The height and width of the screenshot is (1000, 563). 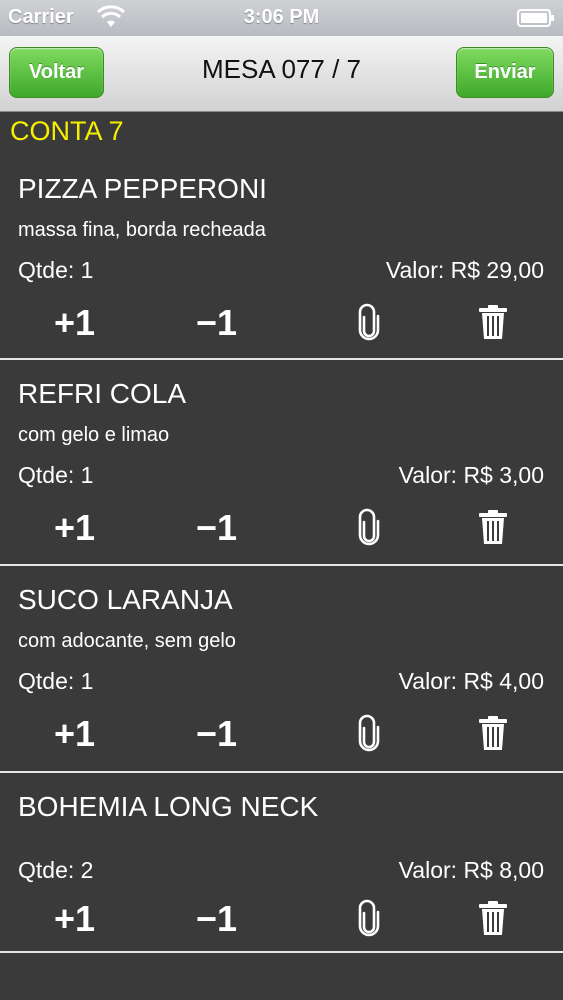 I want to click on item-name: SUCO LARANJA, so click(x=125, y=599).